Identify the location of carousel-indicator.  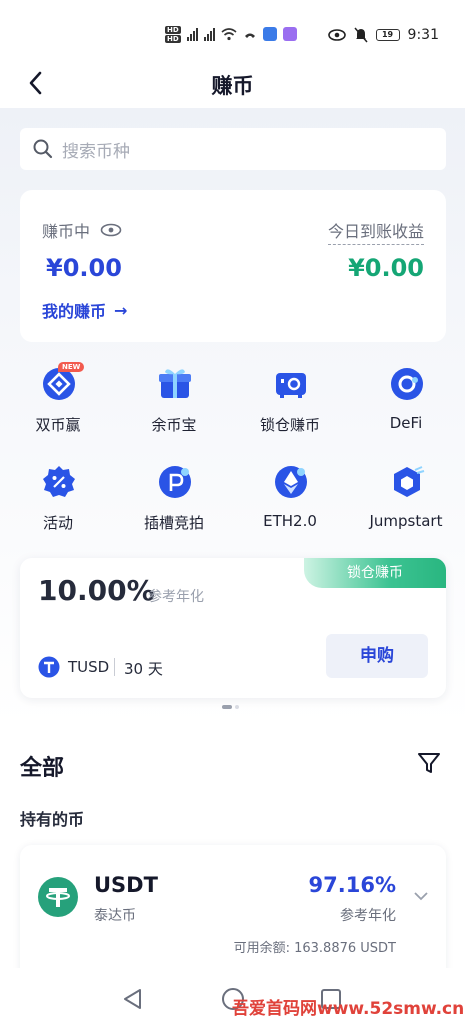
(230, 707).